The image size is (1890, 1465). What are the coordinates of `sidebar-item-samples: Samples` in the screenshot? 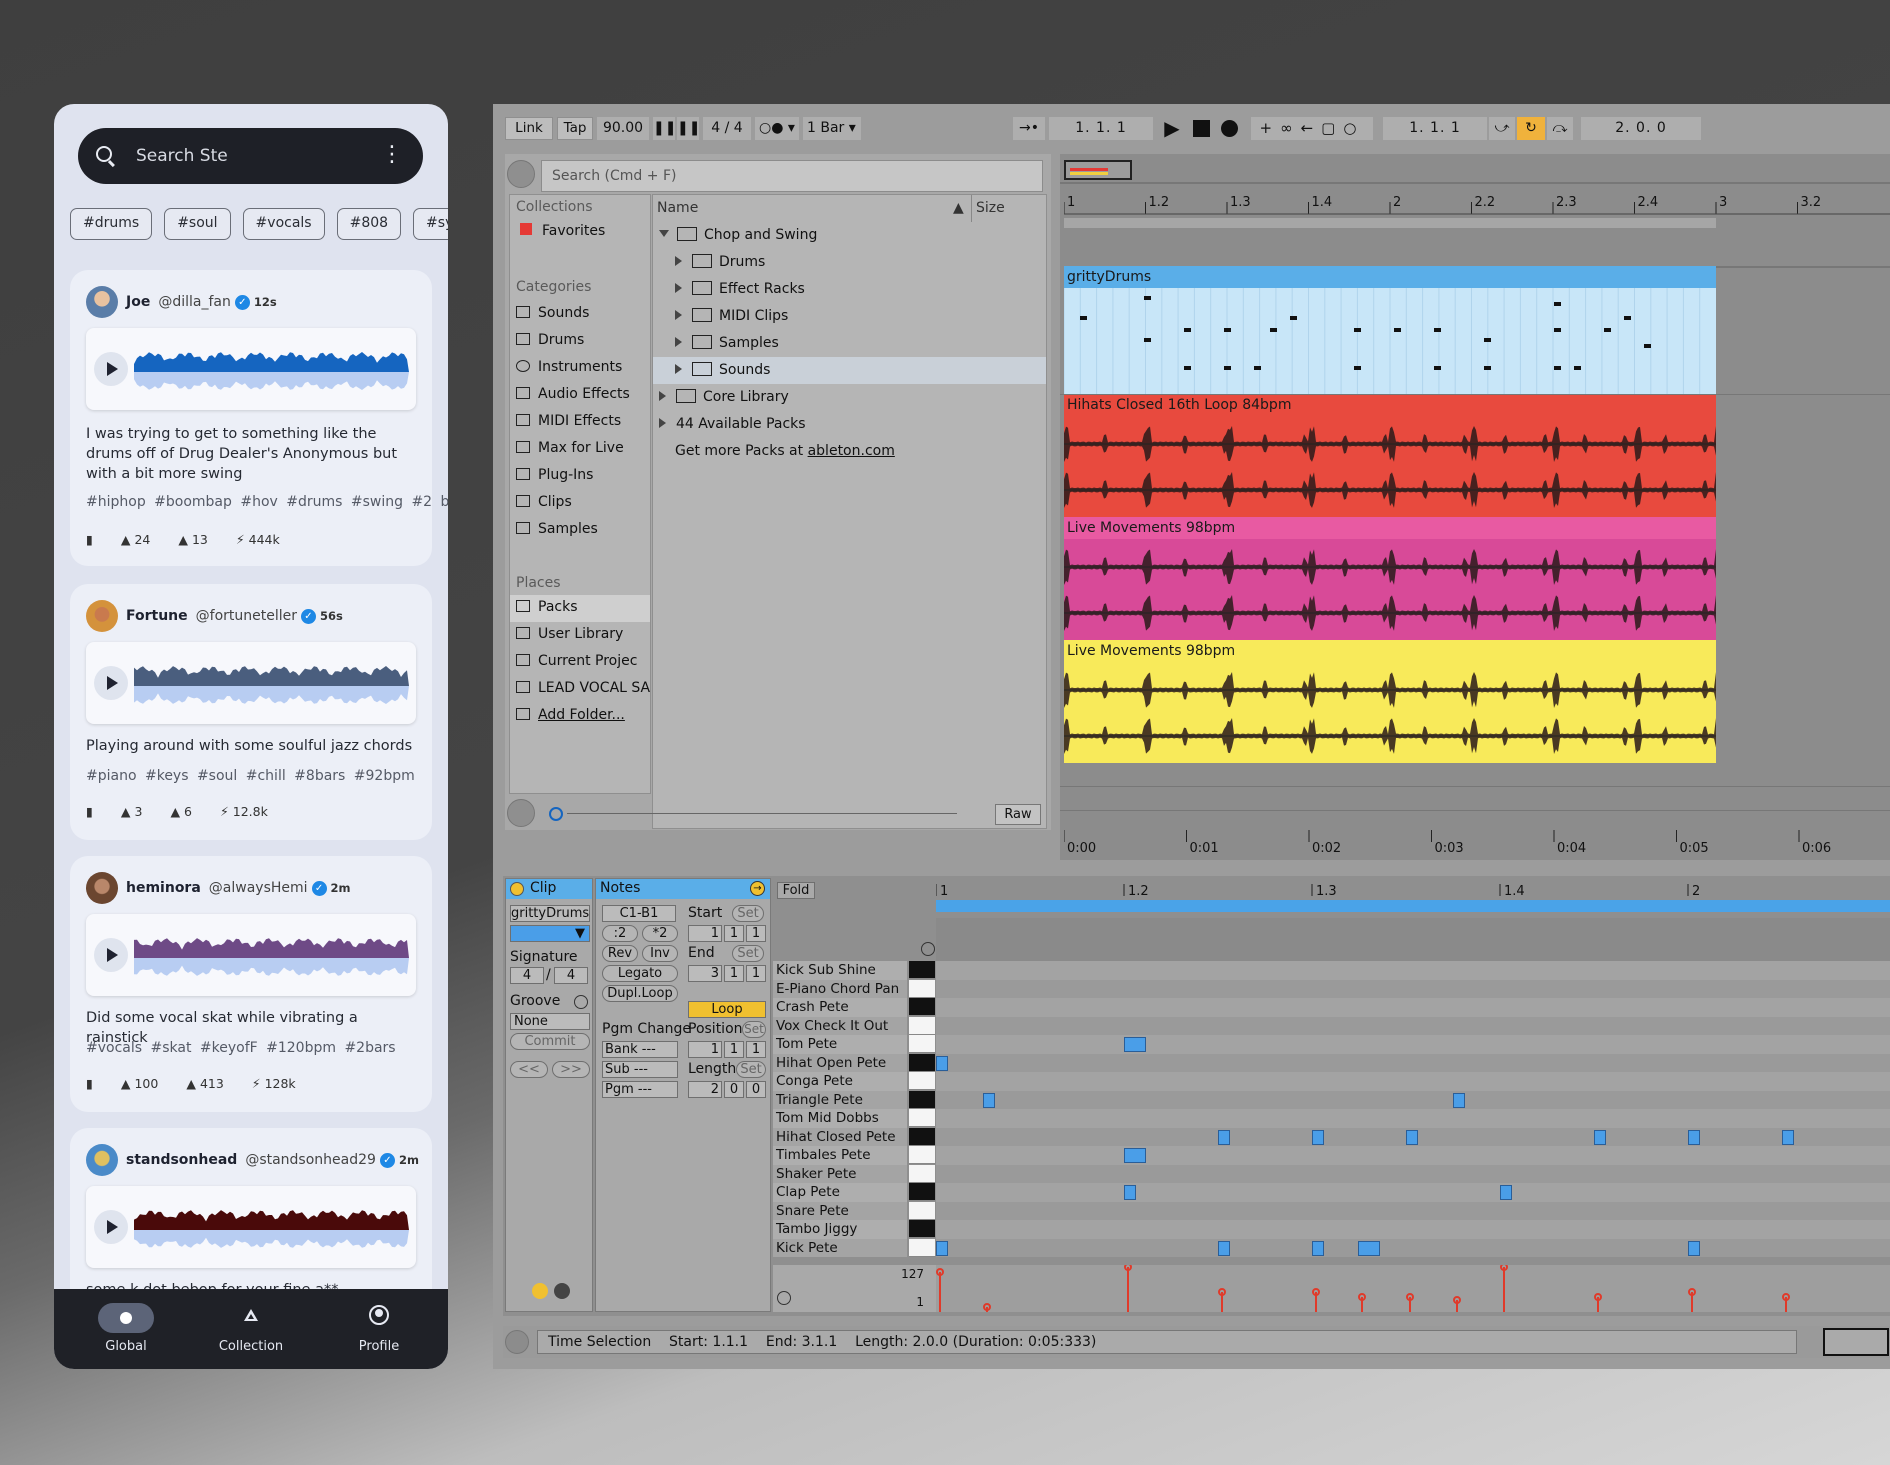 It's located at (557, 529).